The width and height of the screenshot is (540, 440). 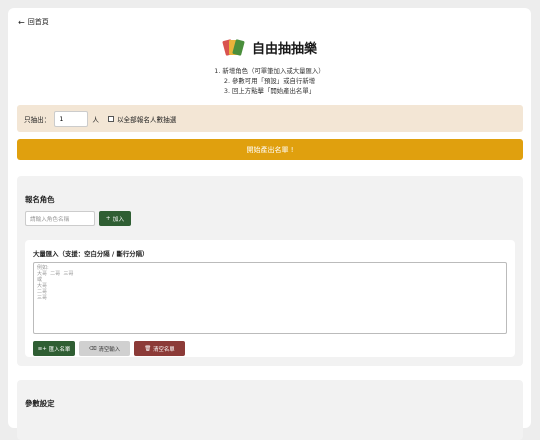 I want to click on instruction-step-2: 2. 參數可用「預設」或自行新增, so click(x=269, y=81).